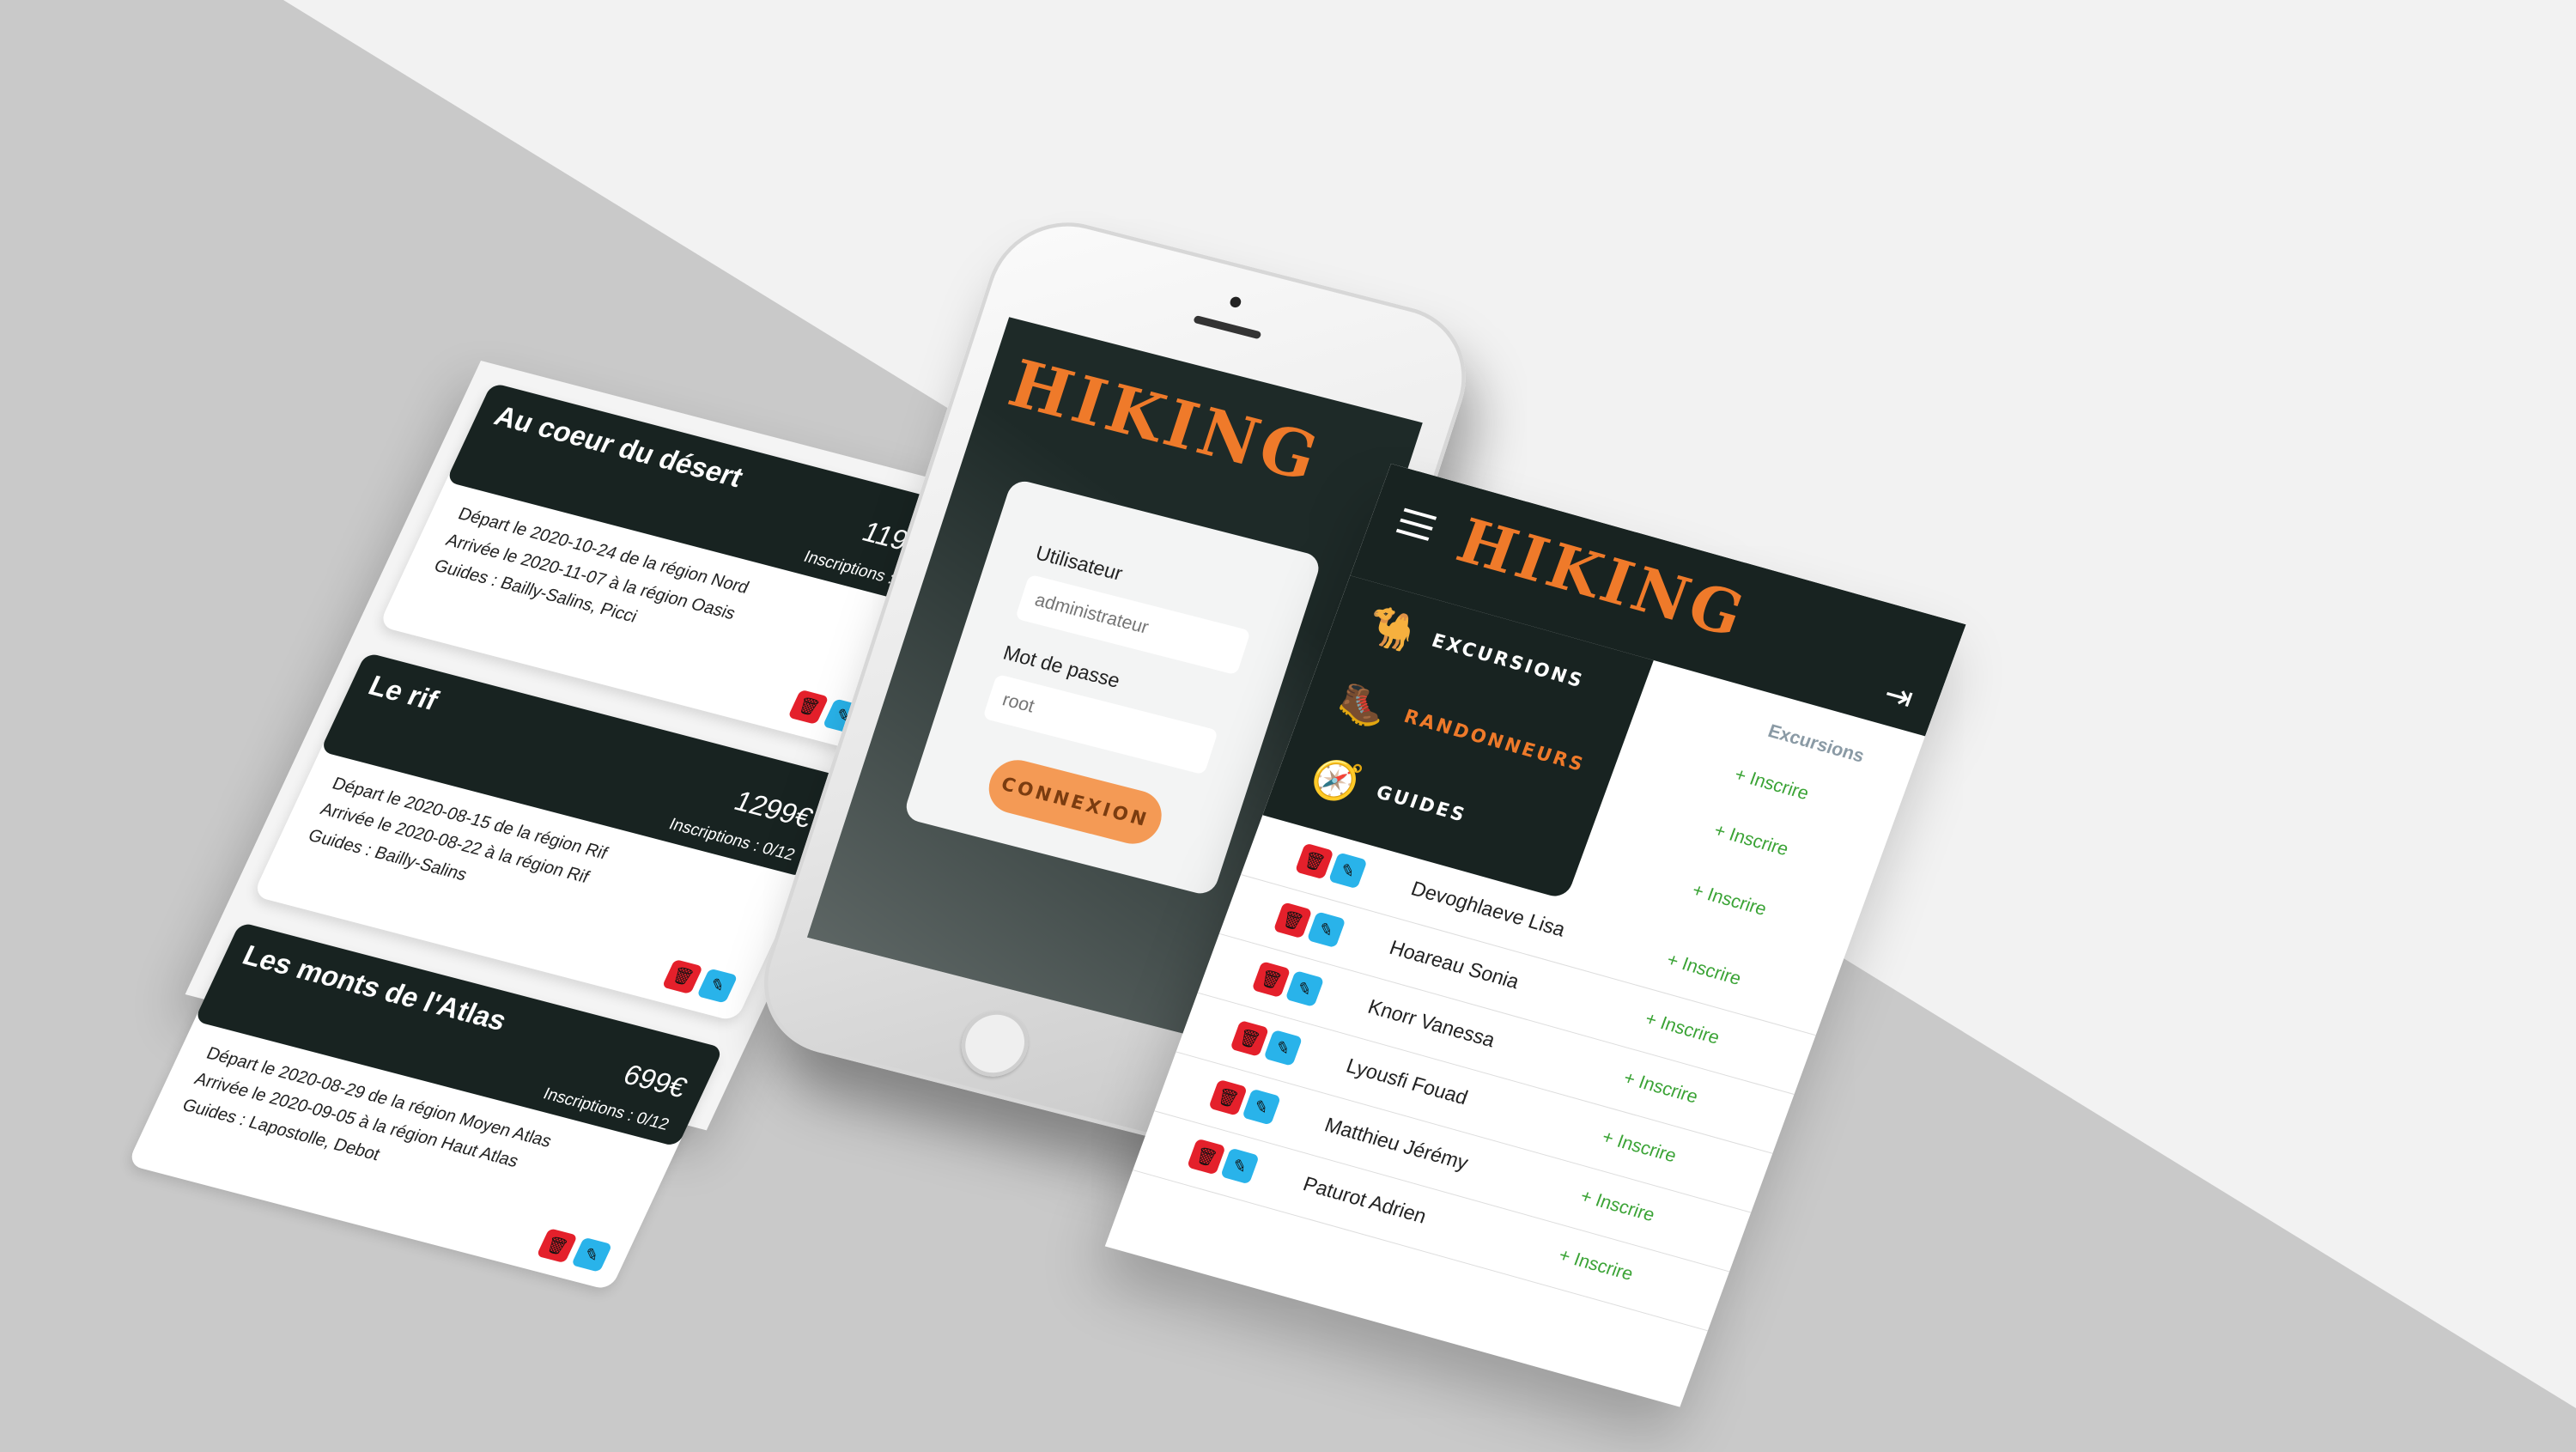  What do you see at coordinates (1364, 1200) in the screenshot?
I see `hiker-name: Paturot Adrien` at bounding box center [1364, 1200].